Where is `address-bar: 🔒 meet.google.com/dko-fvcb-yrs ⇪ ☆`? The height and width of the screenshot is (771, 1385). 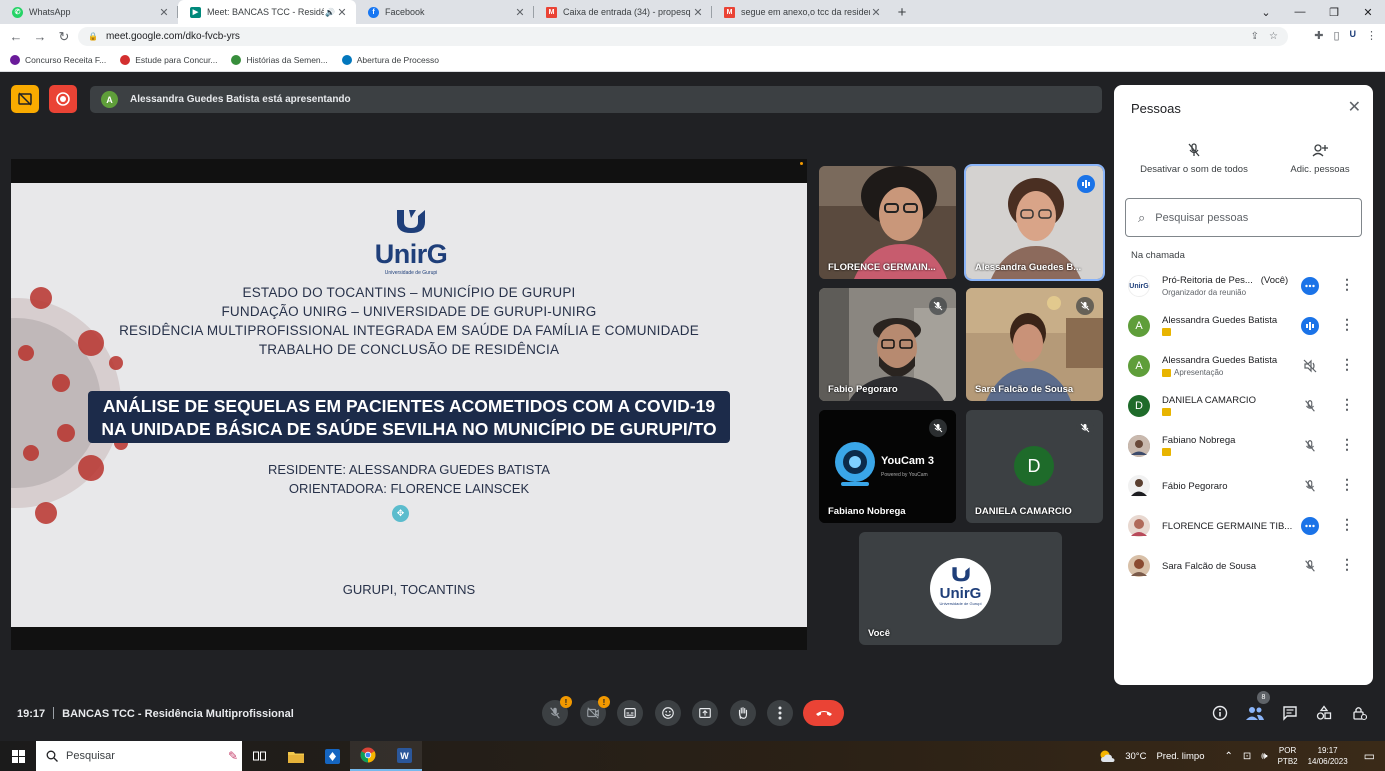 address-bar: 🔒 meet.google.com/dko-fvcb-yrs ⇪ ☆ is located at coordinates (683, 36).